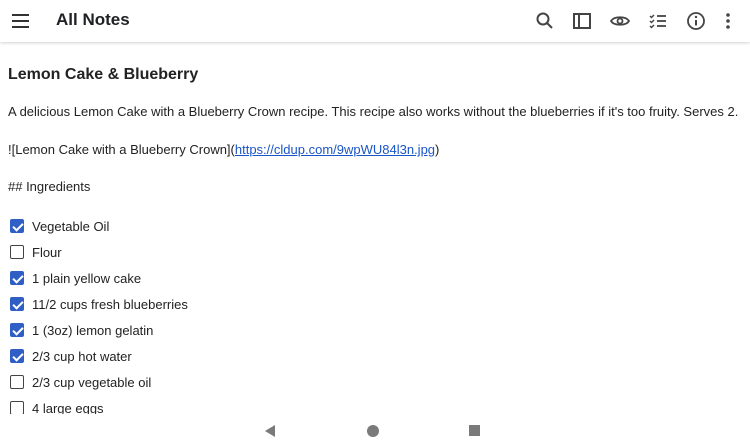 The height and width of the screenshot is (446, 750). What do you see at coordinates (658, 21) in the screenshot?
I see `checklist-icon` at bounding box center [658, 21].